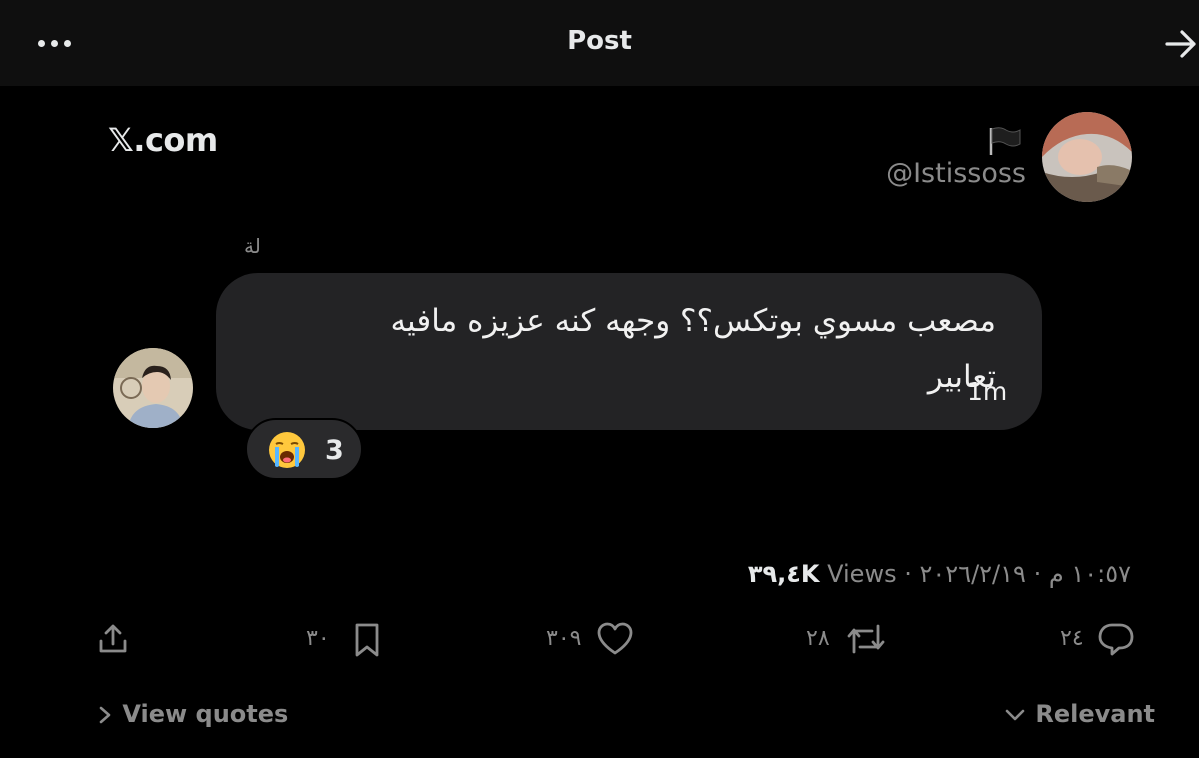 The image size is (1199, 758). What do you see at coordinates (972, 574) in the screenshot?
I see `post-date: ٢٠٢٦/٢/١٩` at bounding box center [972, 574].